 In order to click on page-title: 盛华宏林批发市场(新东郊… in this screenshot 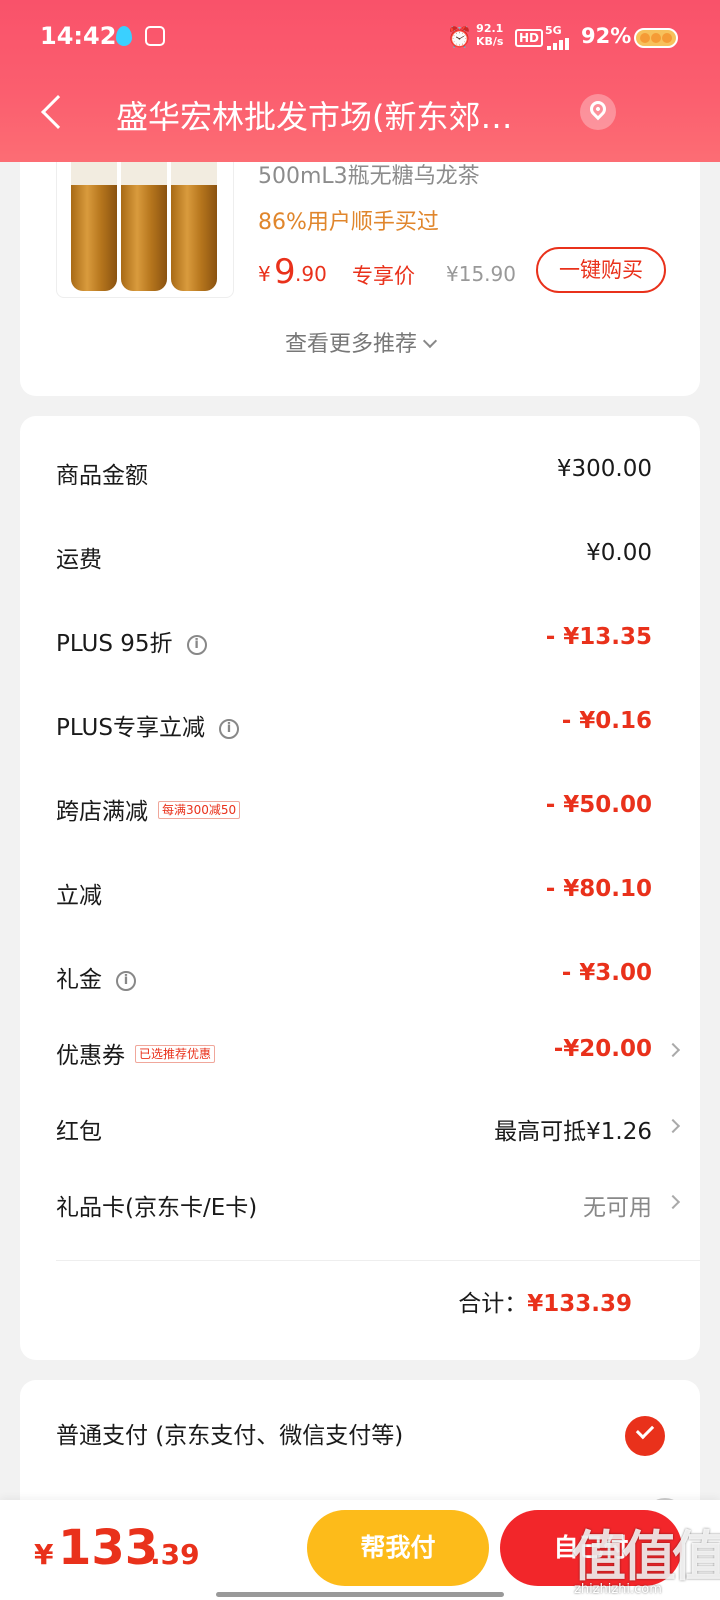, I will do `click(341, 115)`.